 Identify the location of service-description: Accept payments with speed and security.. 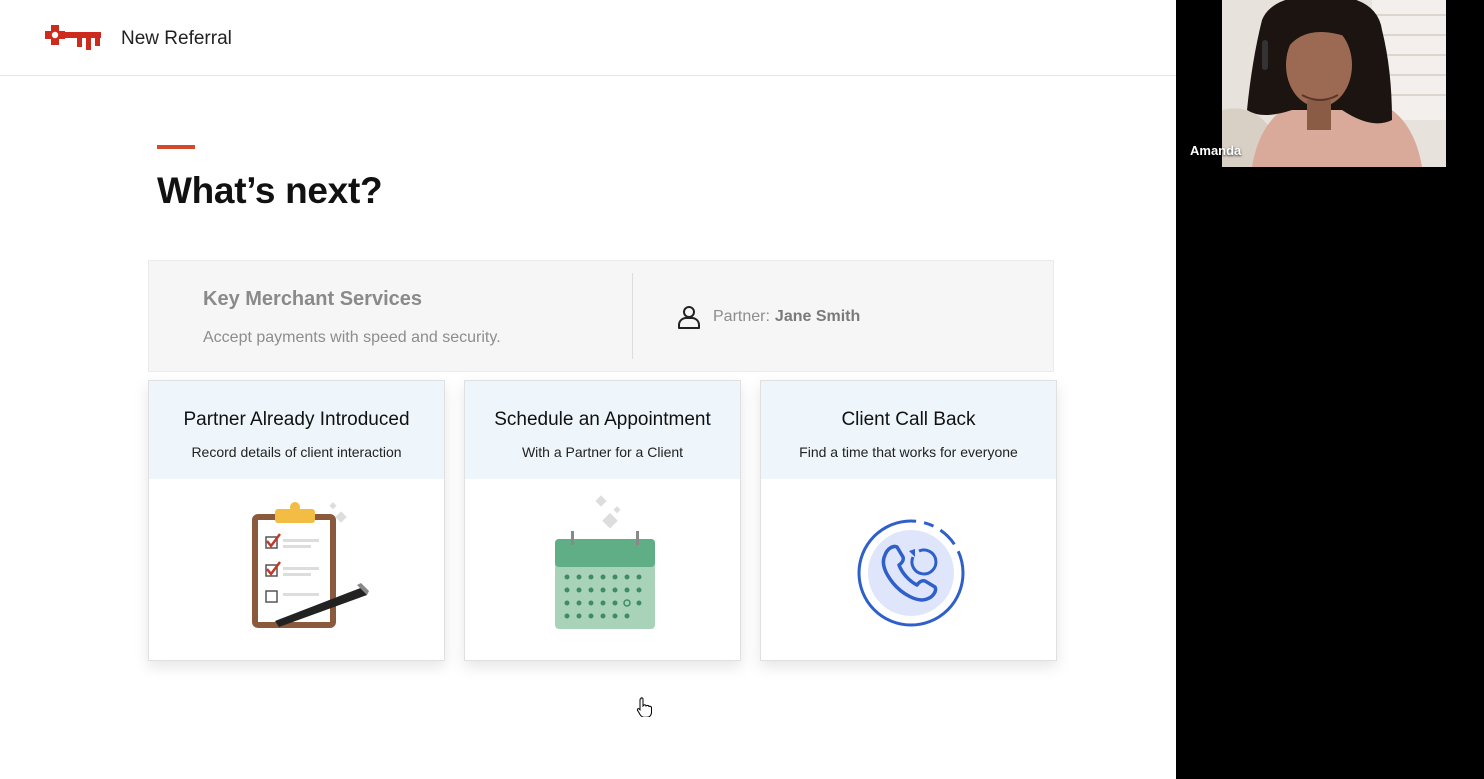
(352, 337).